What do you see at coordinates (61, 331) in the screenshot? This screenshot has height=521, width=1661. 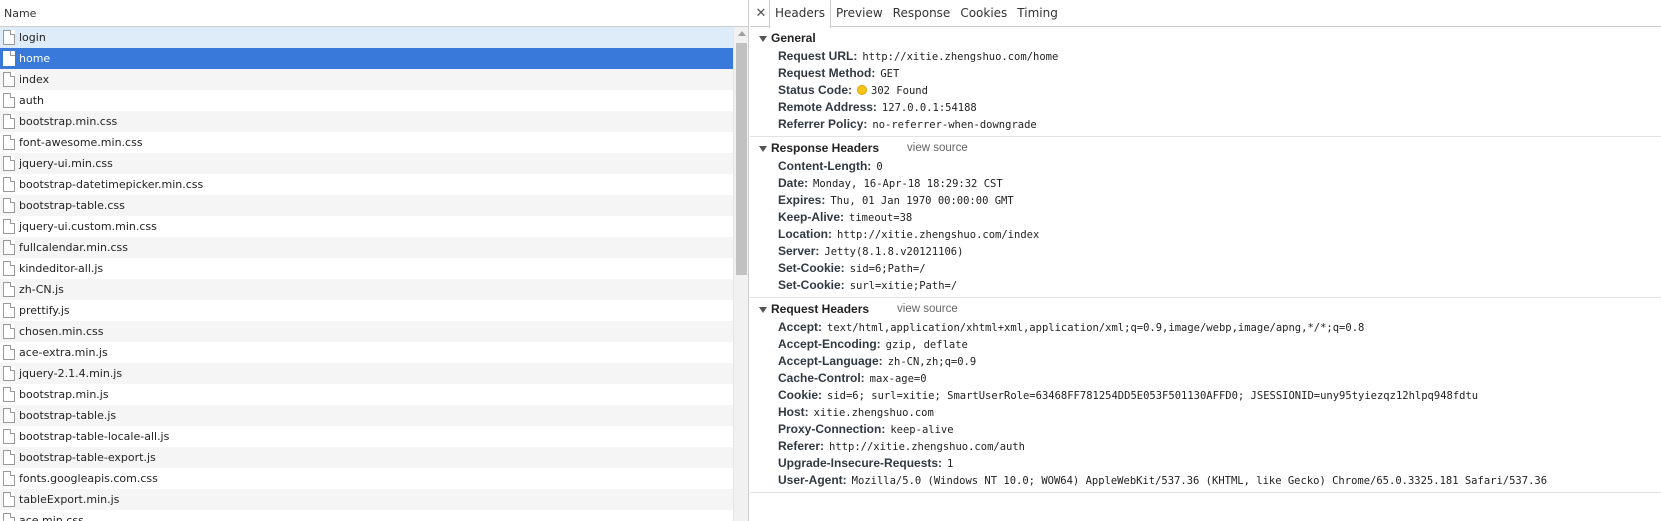 I see `request-name: chosen.min.css` at bounding box center [61, 331].